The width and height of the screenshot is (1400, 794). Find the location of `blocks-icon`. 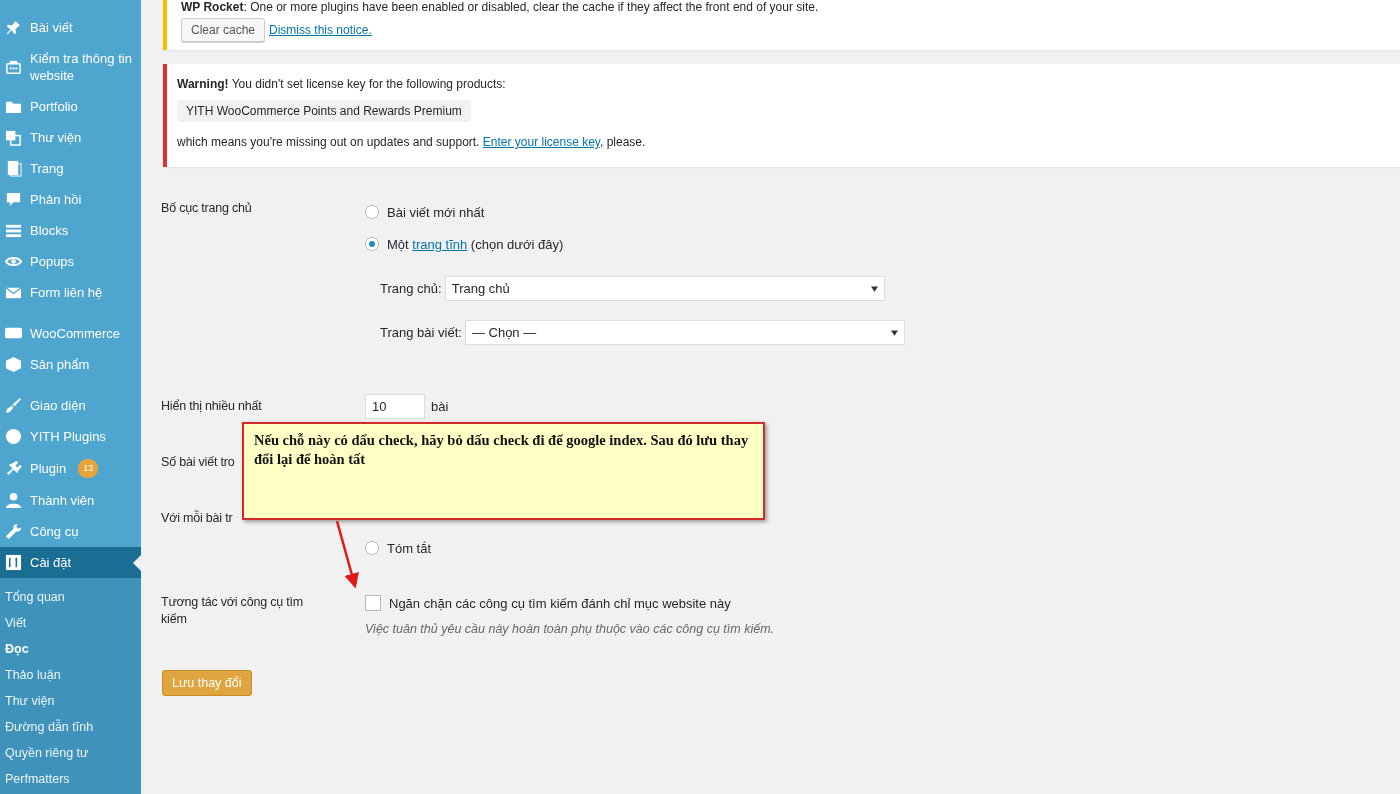

blocks-icon is located at coordinates (13, 230).